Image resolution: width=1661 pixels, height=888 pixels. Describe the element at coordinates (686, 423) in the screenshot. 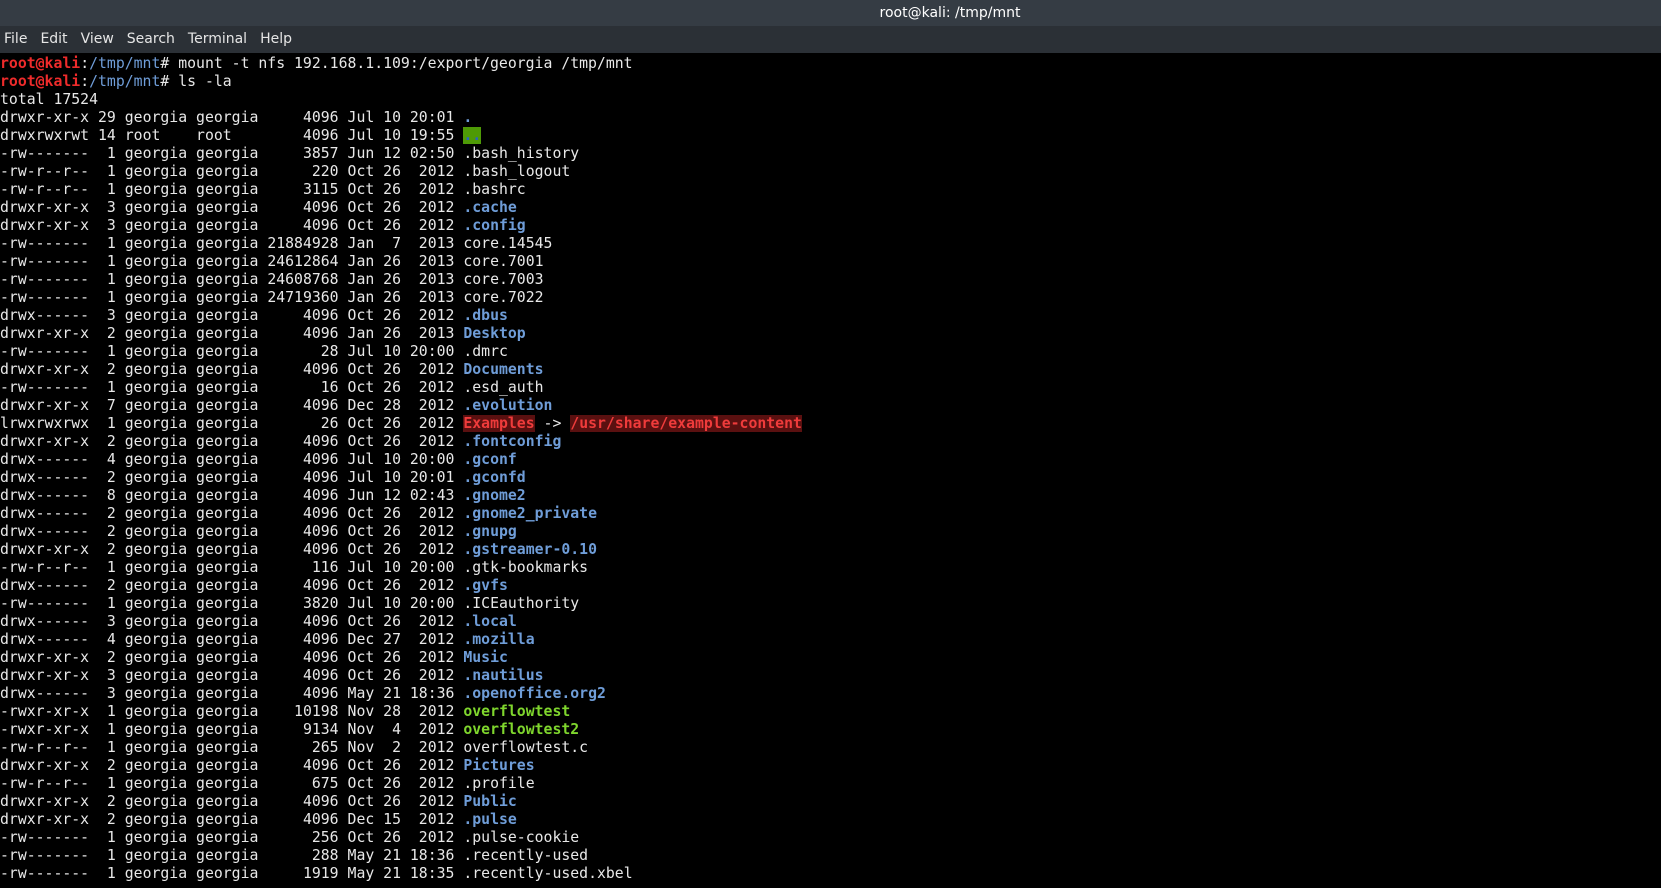

I see `link-target: /usr/share/example-content` at that location.